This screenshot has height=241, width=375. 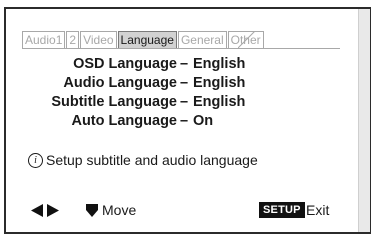 What do you see at coordinates (202, 39) in the screenshot?
I see `tab-general: General` at bounding box center [202, 39].